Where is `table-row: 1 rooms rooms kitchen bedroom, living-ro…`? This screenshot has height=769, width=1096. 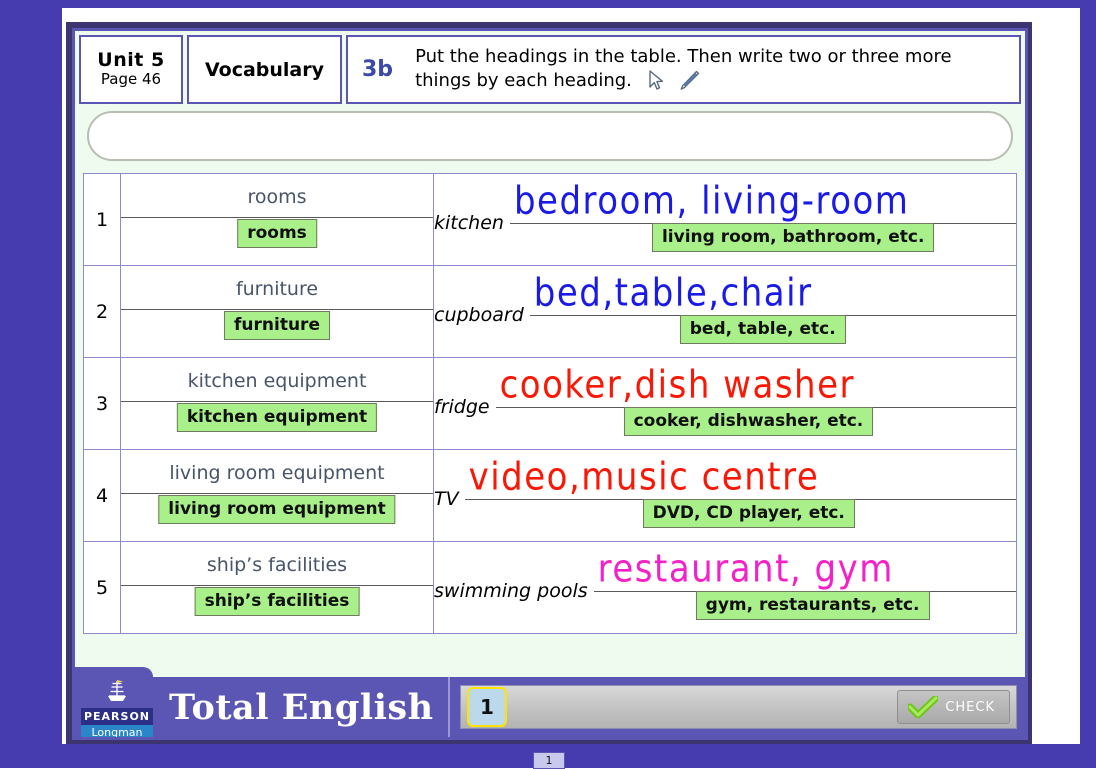
table-row: 1 rooms rooms kitchen bedroom, living-ro… is located at coordinates (550, 219).